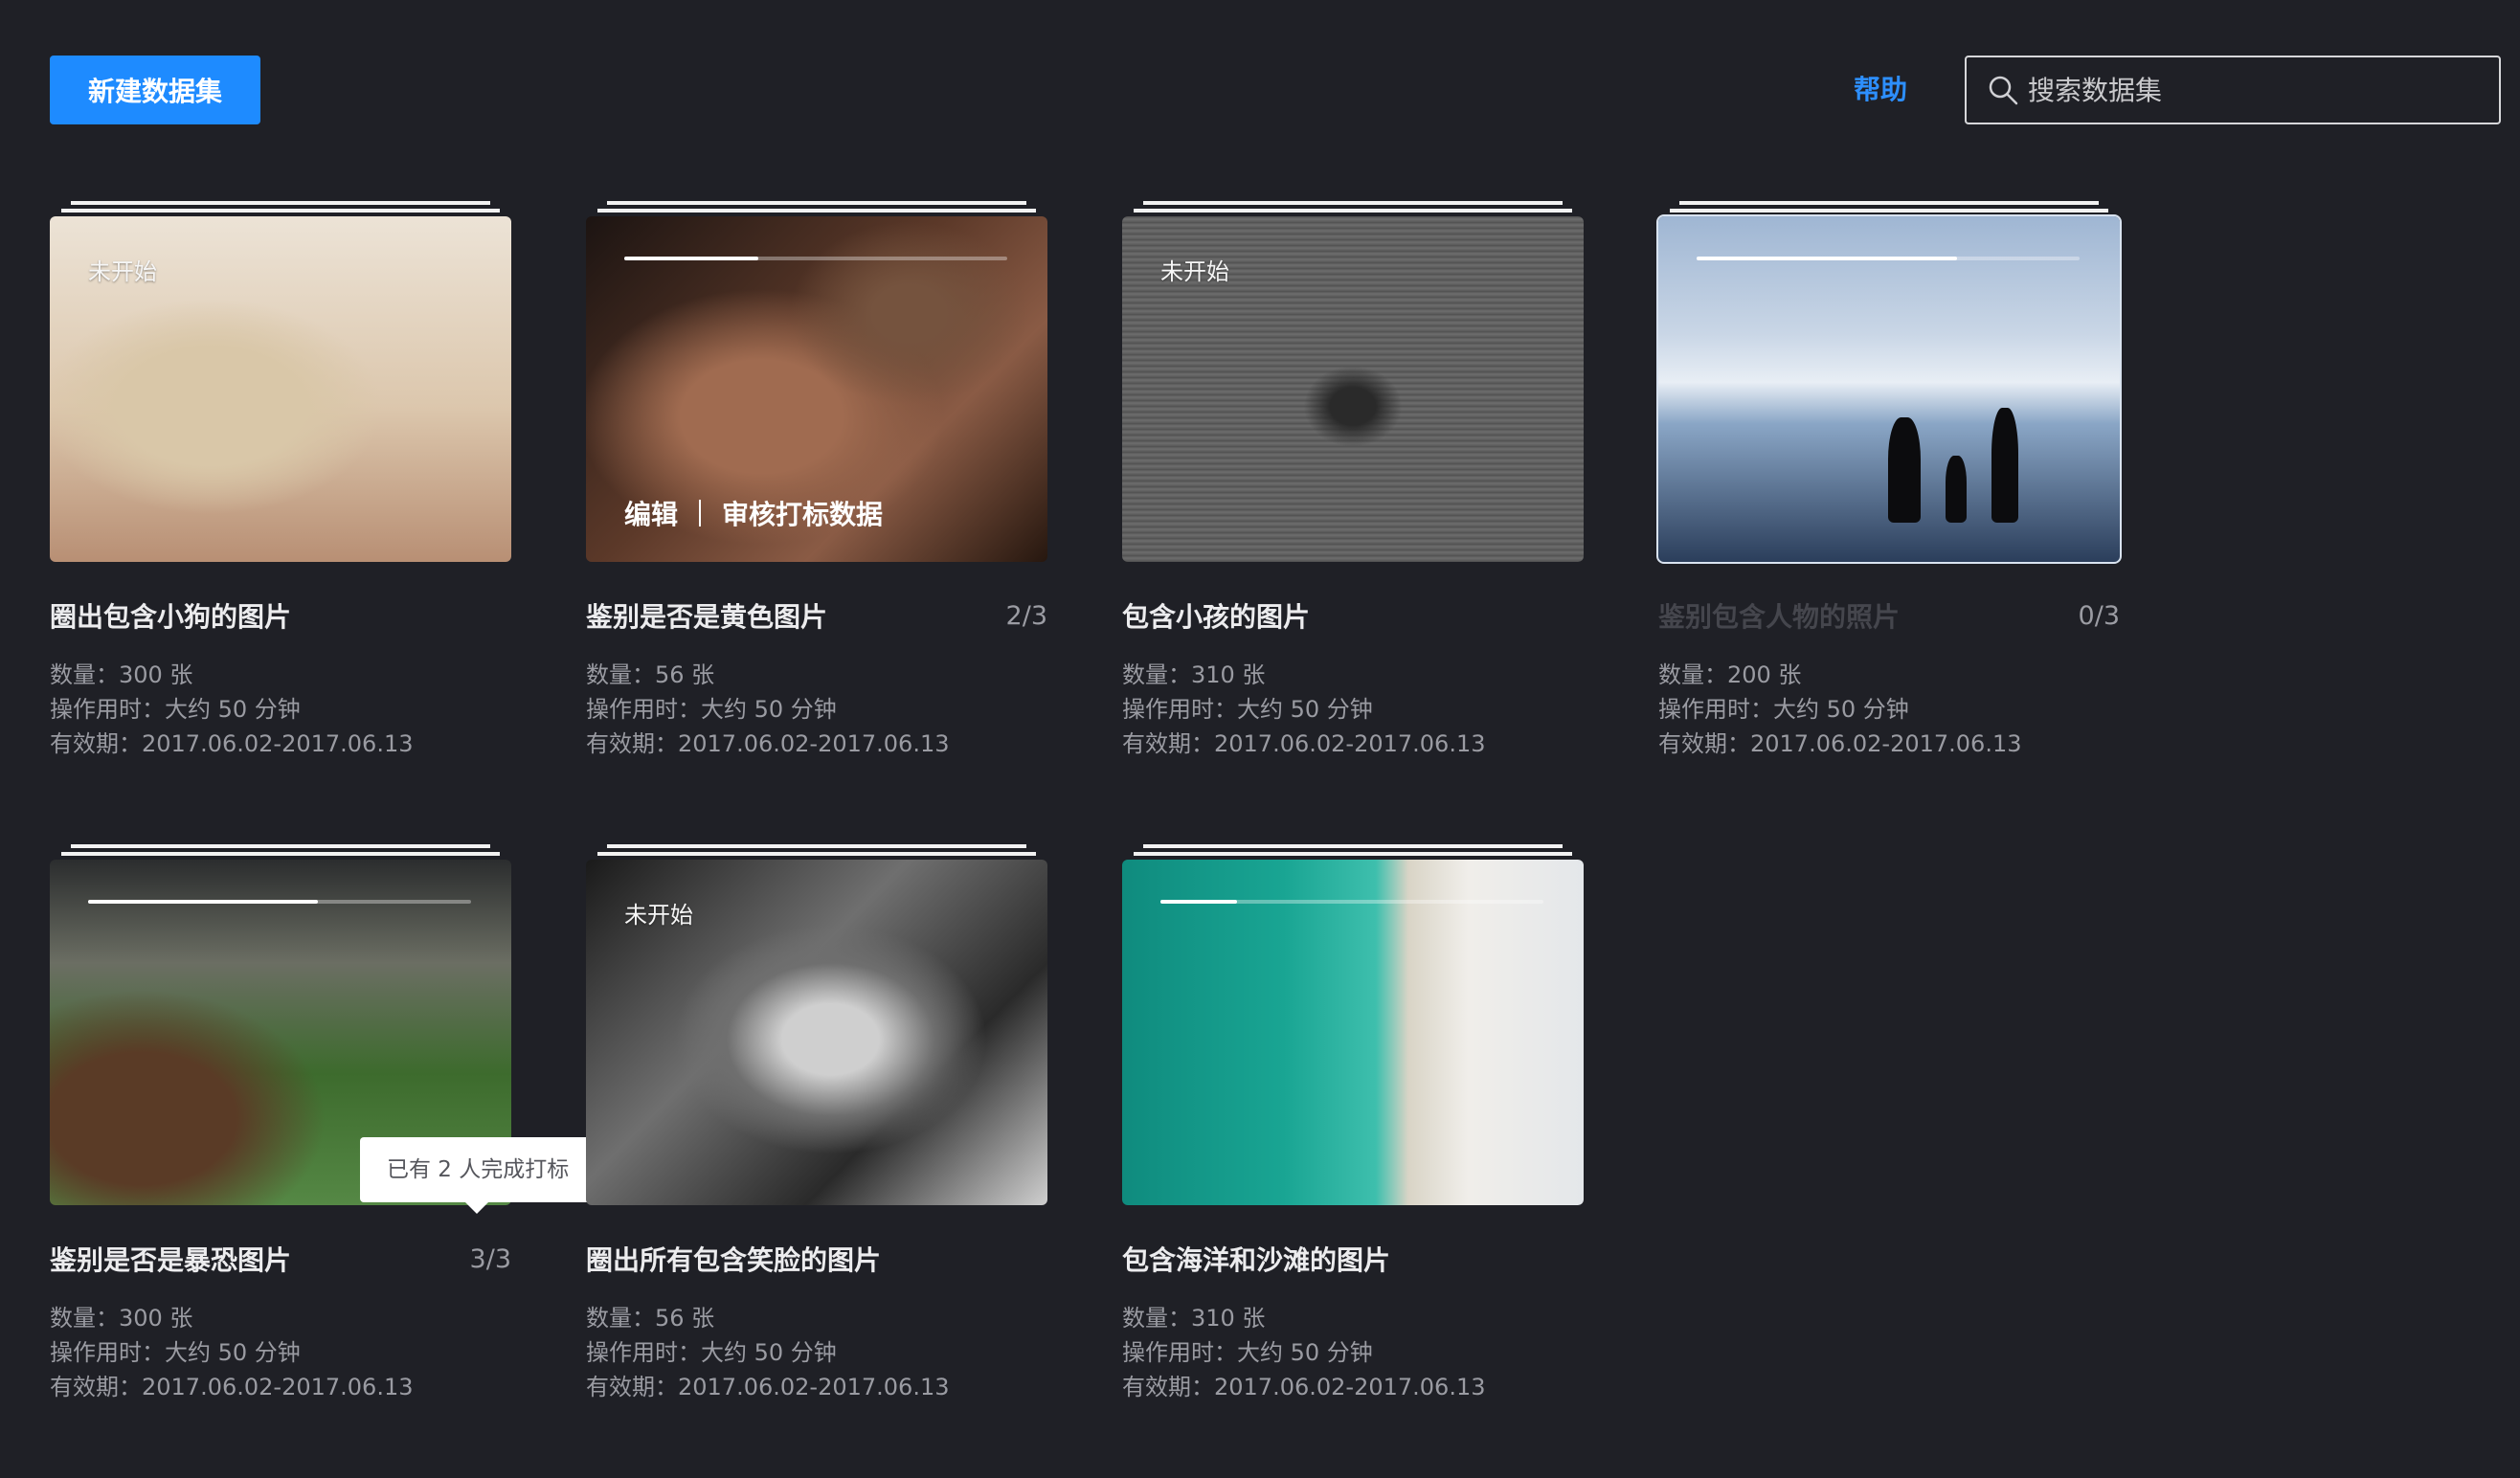 The width and height of the screenshot is (2520, 1478). Describe the element at coordinates (1881, 88) in the screenshot. I see `help-link: 帮助` at that location.